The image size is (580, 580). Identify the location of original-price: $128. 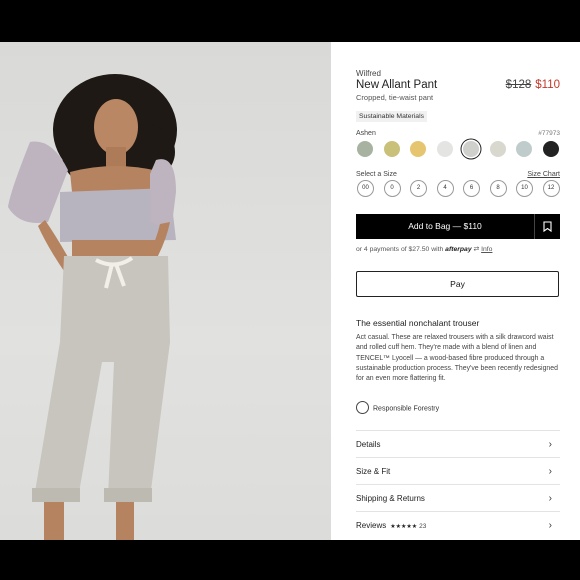
(518, 85).